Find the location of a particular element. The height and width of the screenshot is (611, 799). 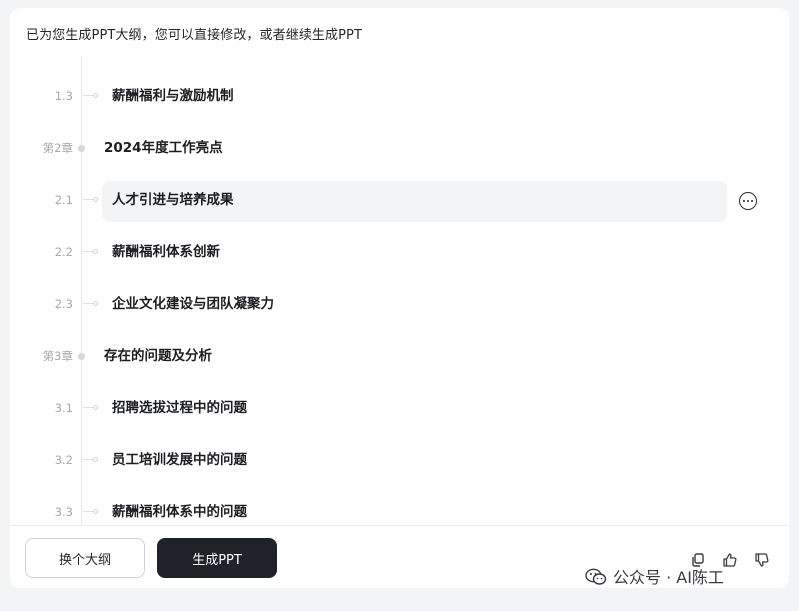

chapter-number: 第2章 is located at coordinates (57, 148).